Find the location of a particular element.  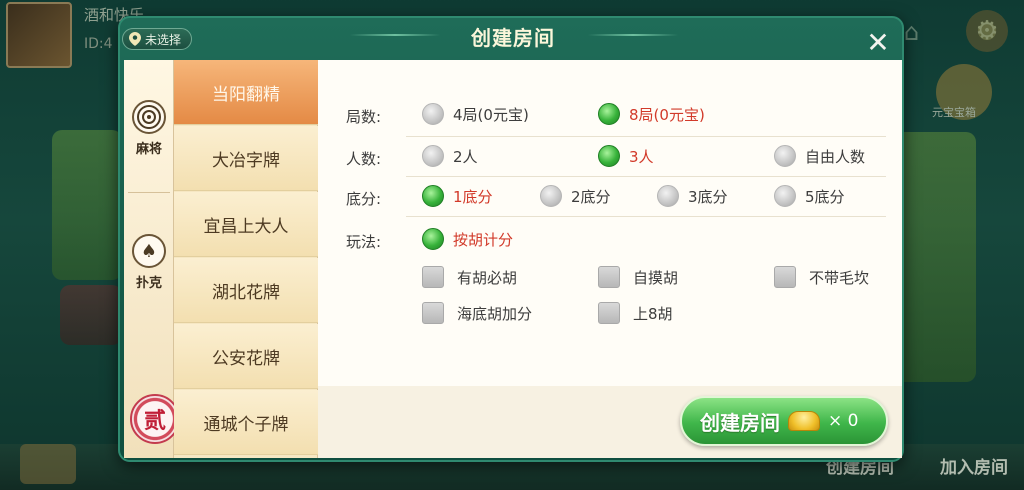

check-haidi-bonus: 海底胡加分 is located at coordinates (477, 313).